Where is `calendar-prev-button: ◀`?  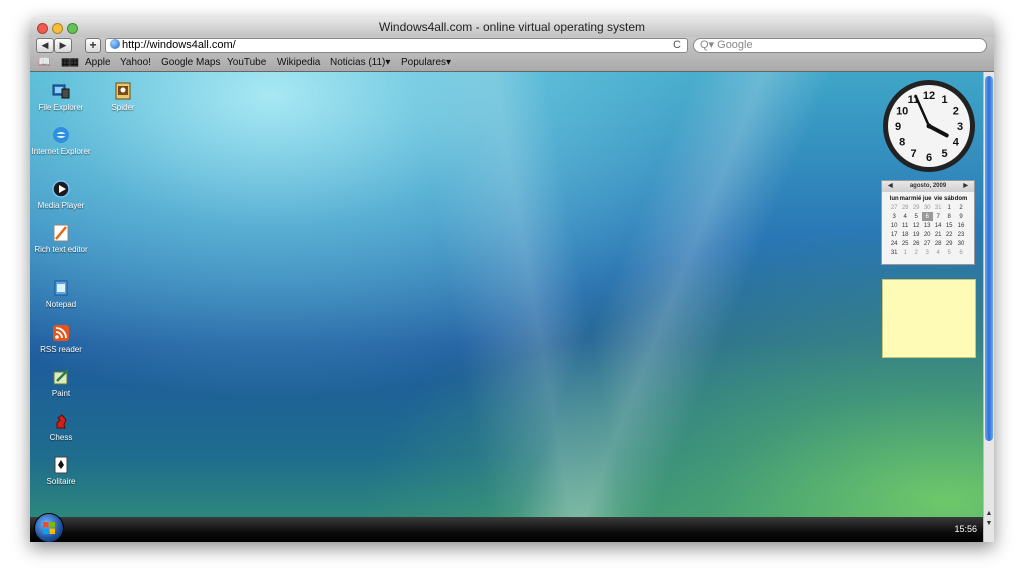
calendar-prev-button: ◀ is located at coordinates (890, 186).